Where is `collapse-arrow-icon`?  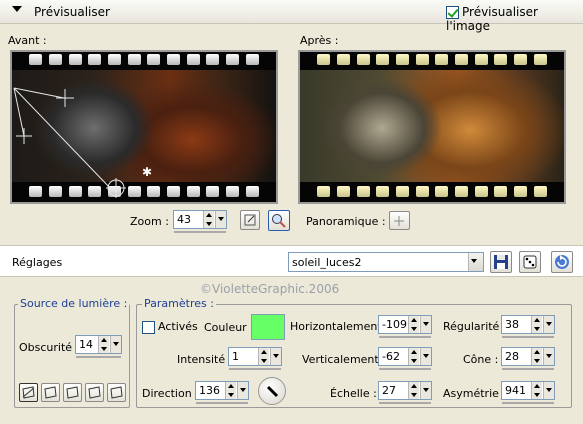
collapse-arrow-icon is located at coordinates (17, 9).